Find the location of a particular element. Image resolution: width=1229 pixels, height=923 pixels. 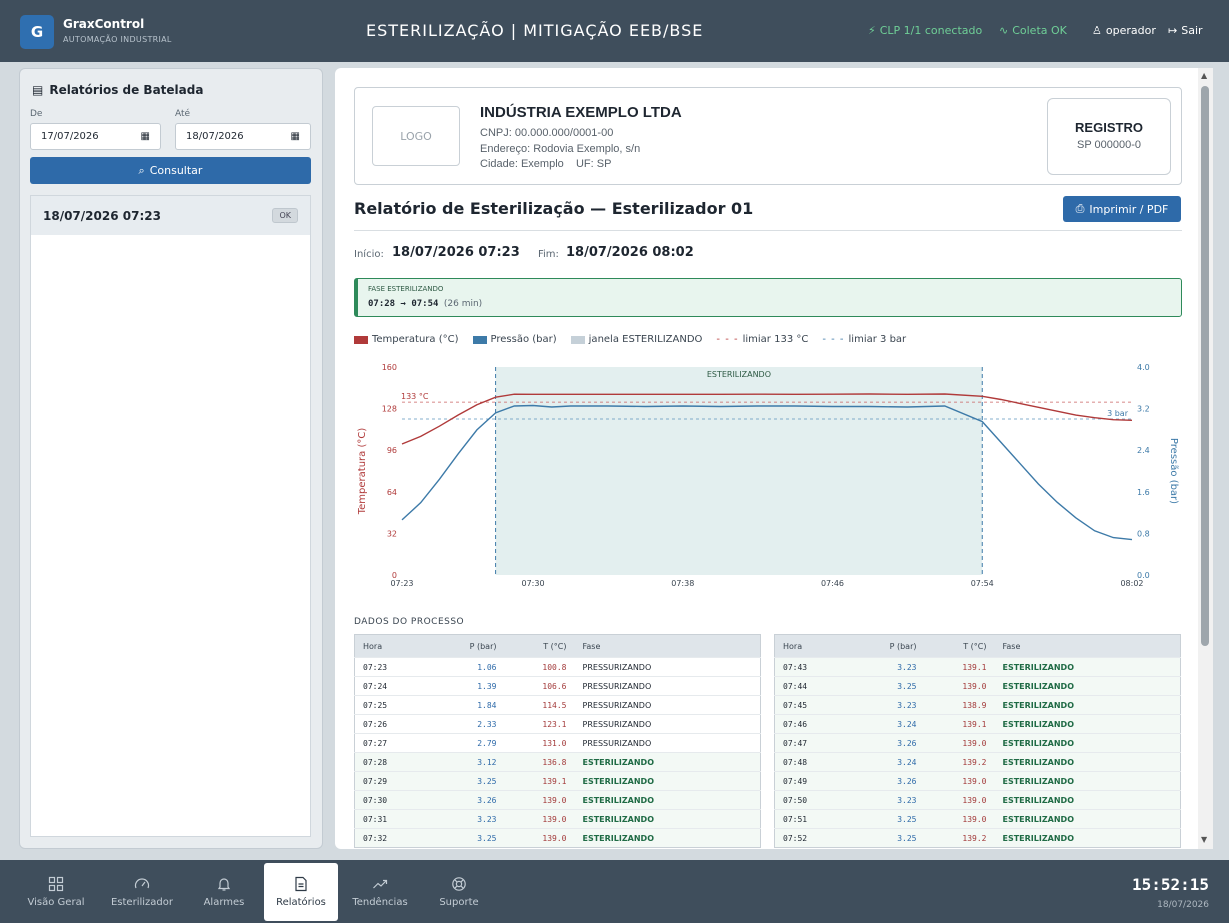

brand-subtitle: AUTOMAÇÃO INDUSTRIAL is located at coordinates (117, 39).